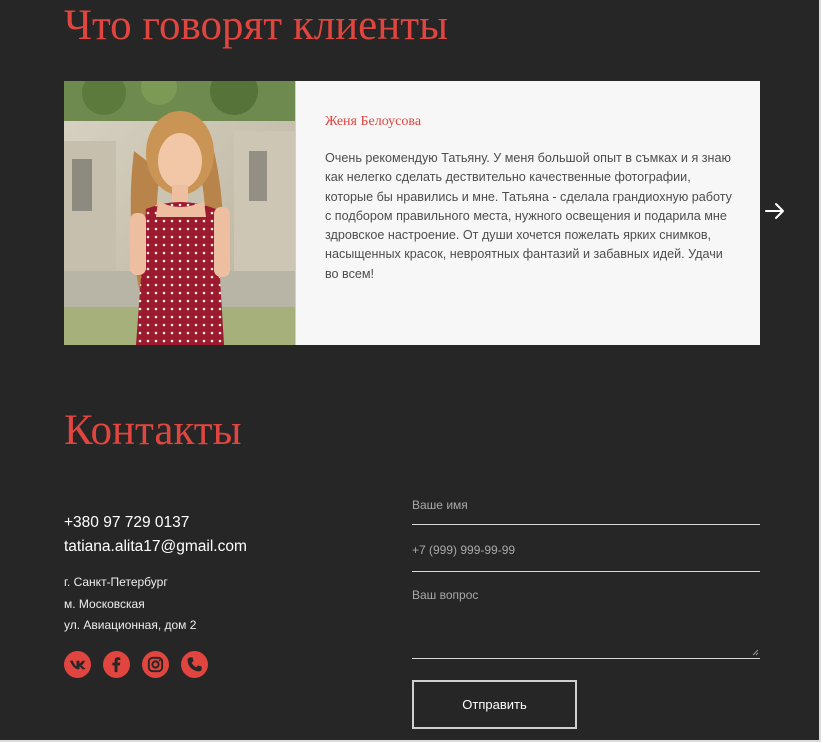 The image size is (823, 743). I want to click on phone-input, so click(586, 550).